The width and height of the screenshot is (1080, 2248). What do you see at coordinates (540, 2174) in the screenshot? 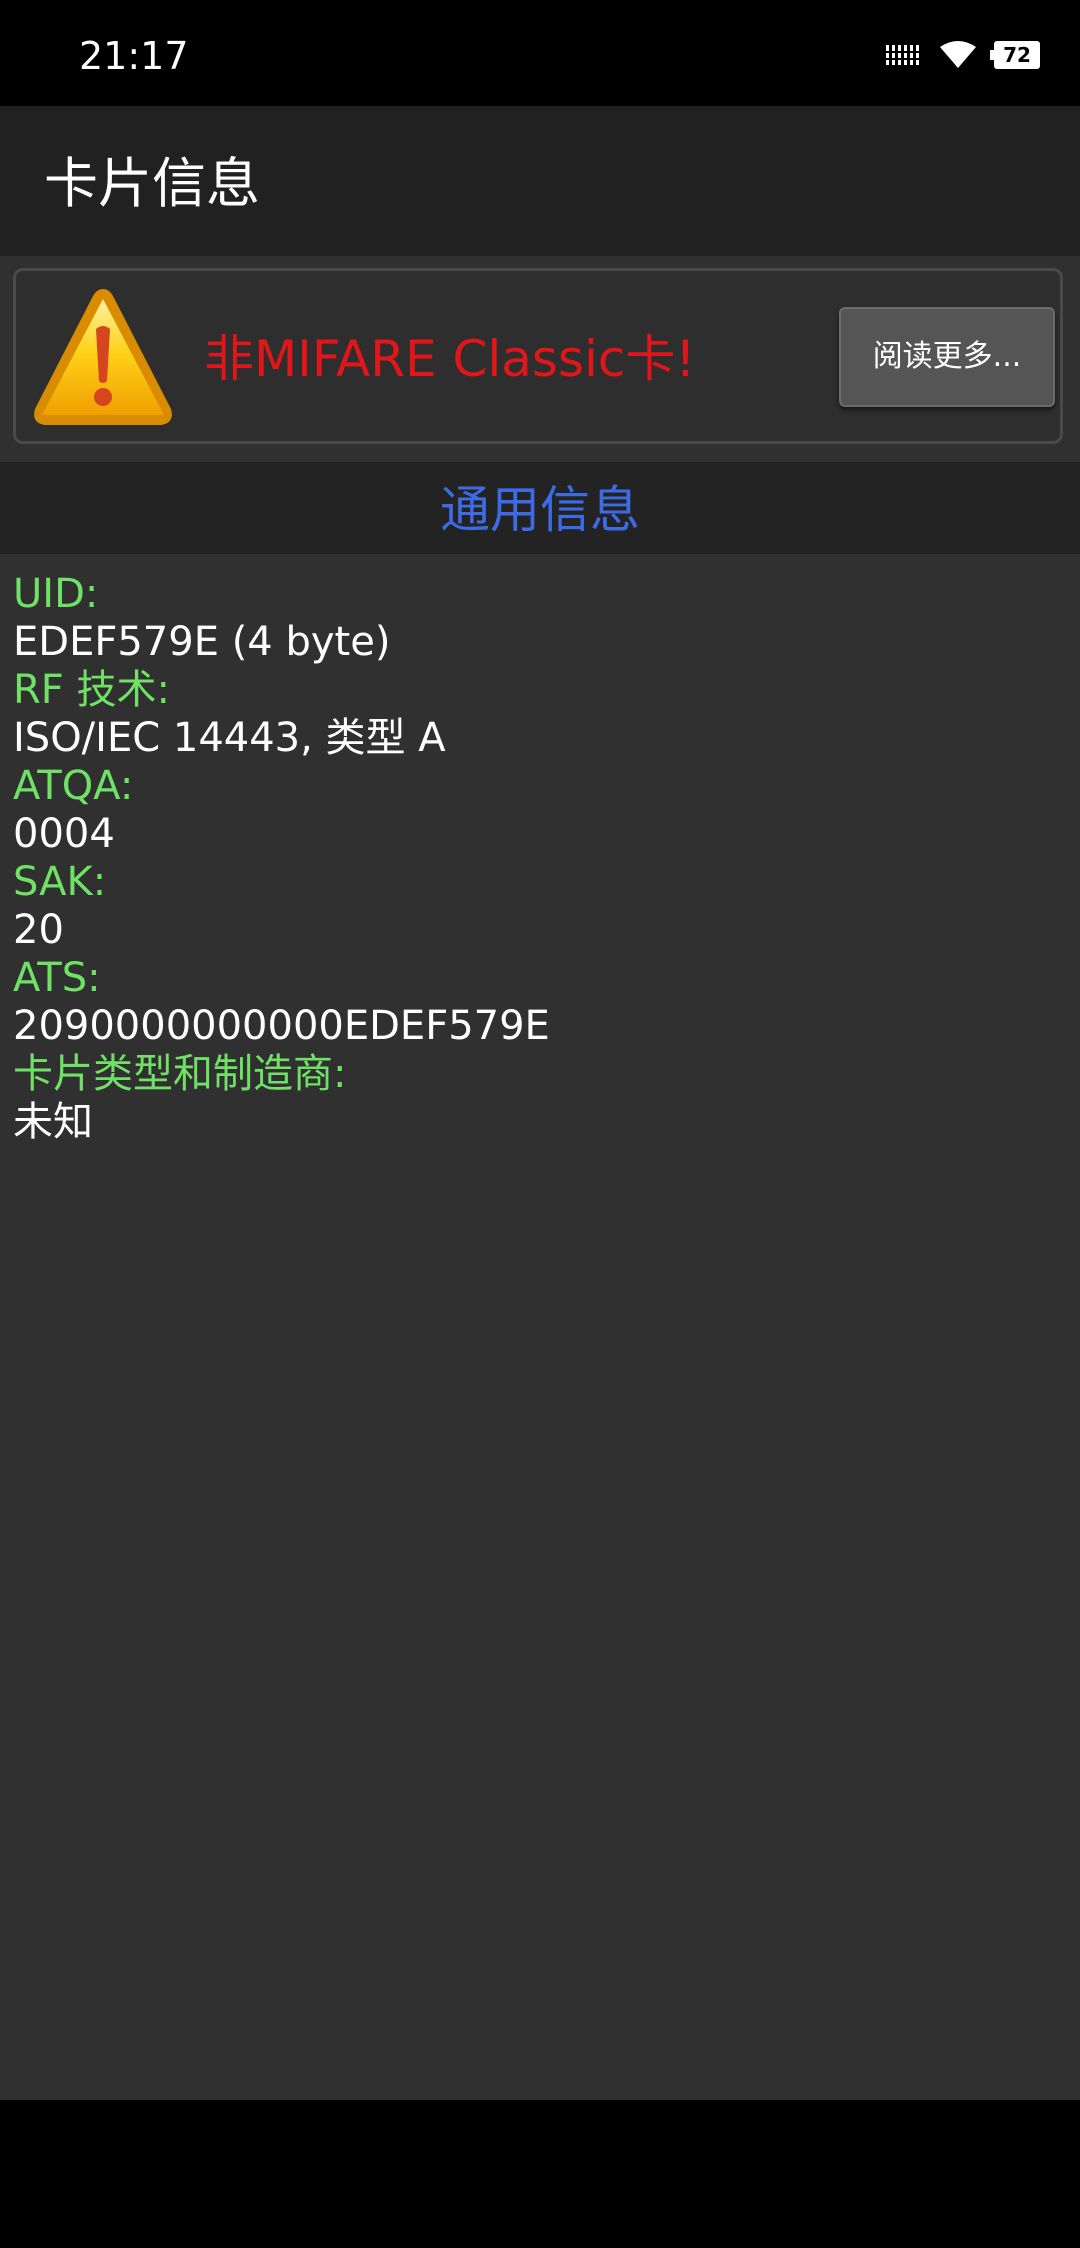
I see `navigation-bar` at bounding box center [540, 2174].